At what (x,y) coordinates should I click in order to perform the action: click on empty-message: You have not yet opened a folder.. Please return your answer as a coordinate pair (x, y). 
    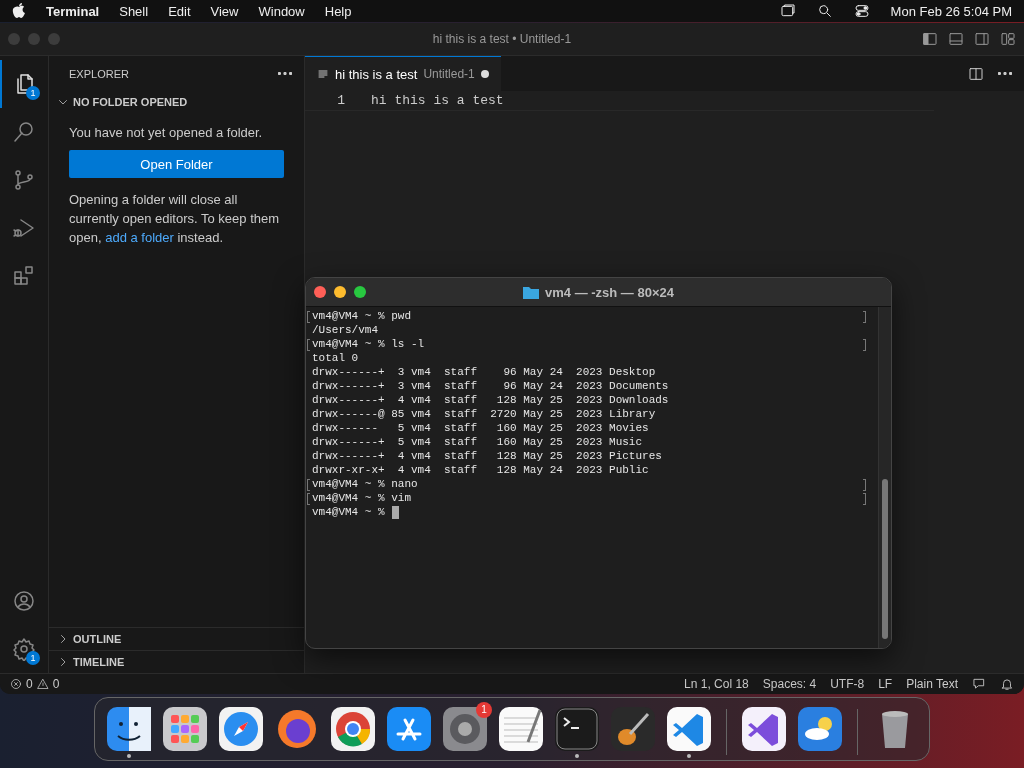
    Looking at the image, I should click on (166, 133).